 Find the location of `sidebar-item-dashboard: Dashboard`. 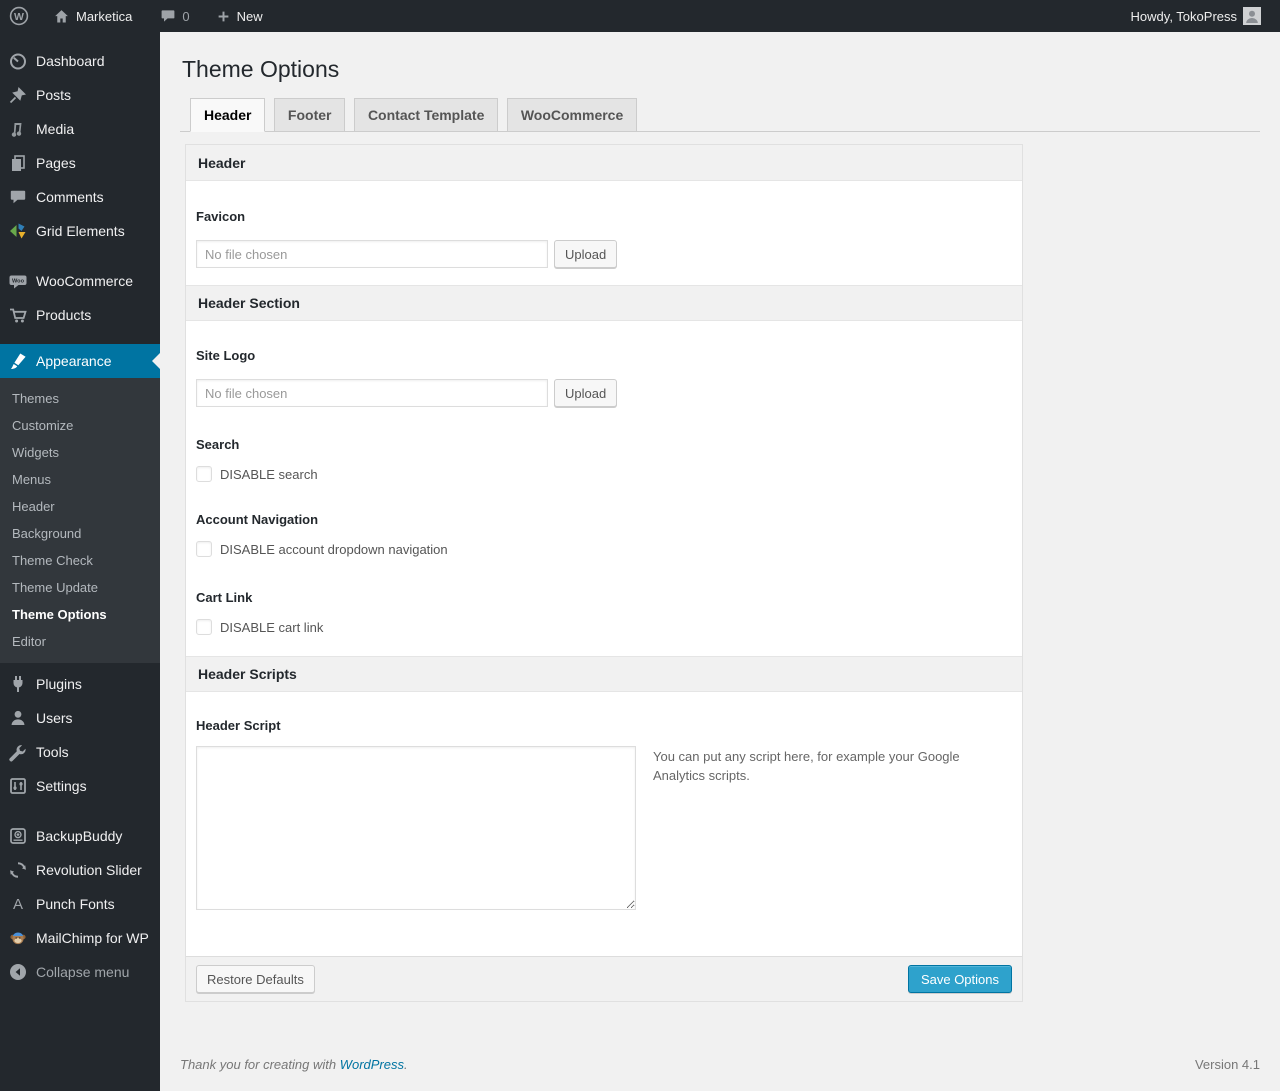

sidebar-item-dashboard: Dashboard is located at coordinates (80, 61).